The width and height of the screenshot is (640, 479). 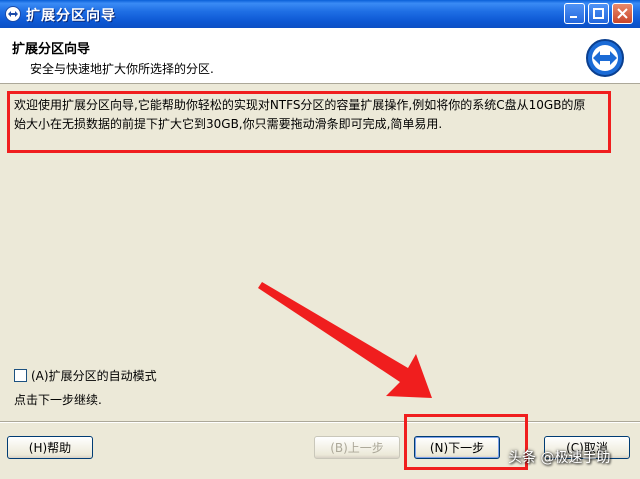 I want to click on header-subtitle: 安全与快速地扩大你所选择的分区., so click(x=122, y=69).